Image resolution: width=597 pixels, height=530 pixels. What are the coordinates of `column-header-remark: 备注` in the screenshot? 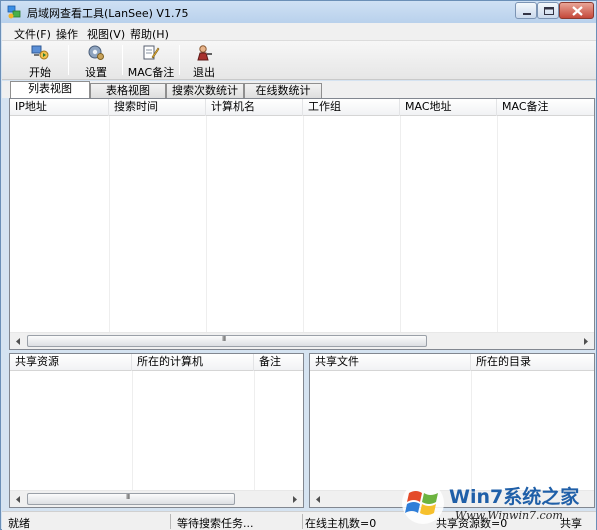 It's located at (278, 362).